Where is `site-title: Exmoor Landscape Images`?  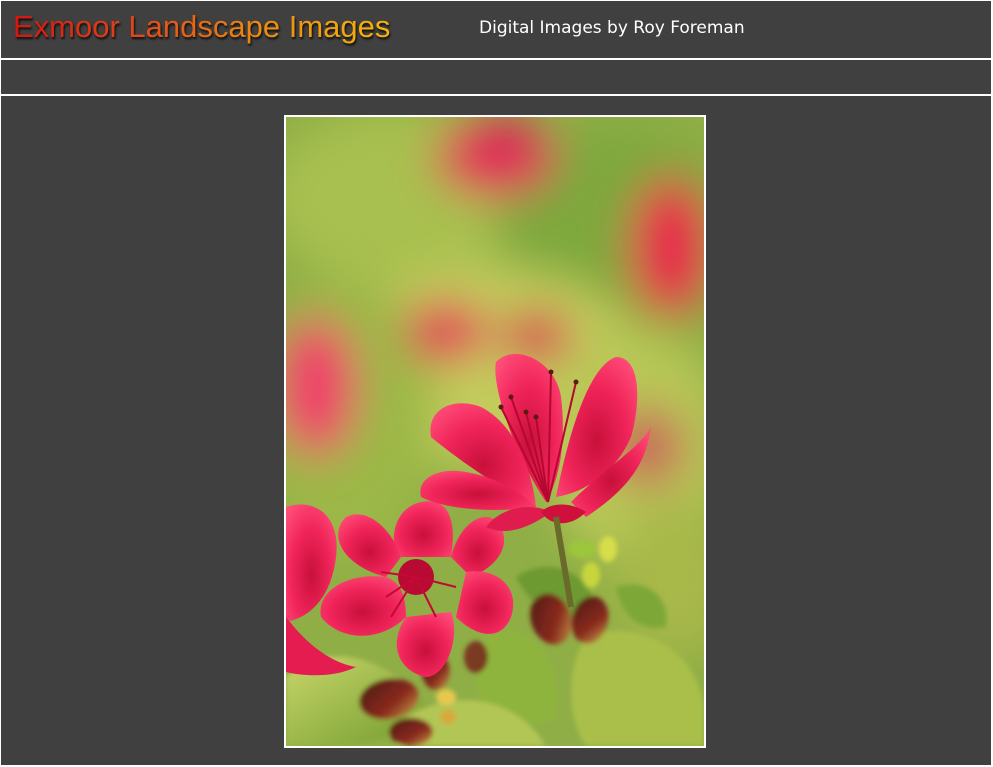 site-title: Exmoor Landscape Images is located at coordinates (201, 27).